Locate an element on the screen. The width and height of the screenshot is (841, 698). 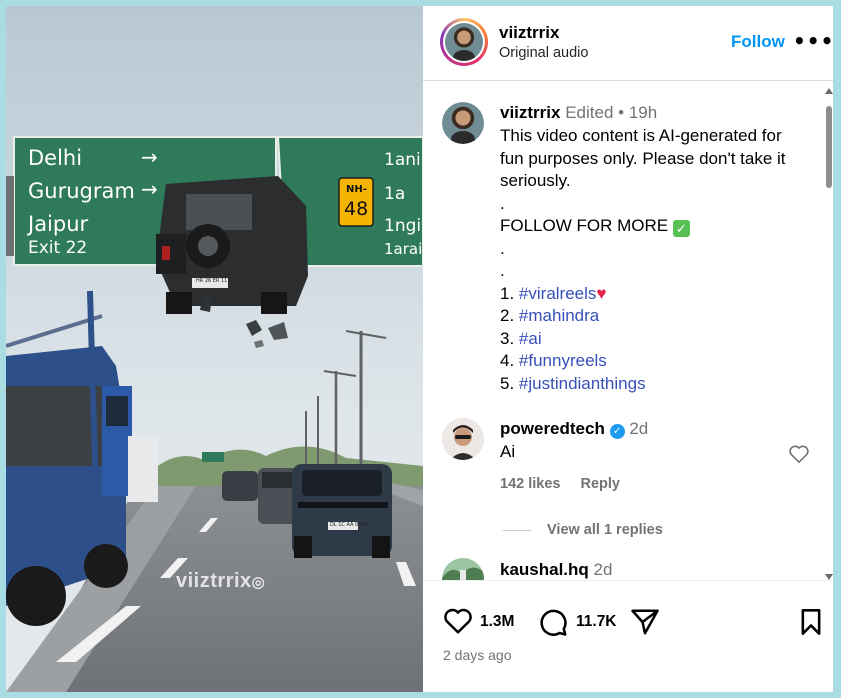
comment-actions: 142 likes Reply is located at coordinates (568, 484).